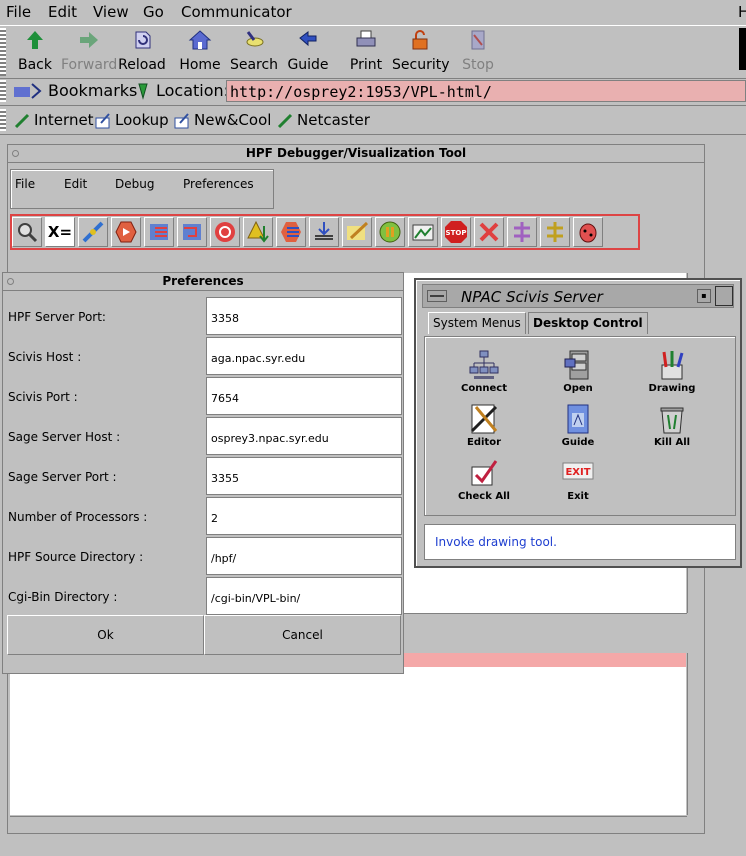 The width and height of the screenshot is (746, 856). What do you see at coordinates (35, 52) in the screenshot?
I see `back-button: Back` at bounding box center [35, 52].